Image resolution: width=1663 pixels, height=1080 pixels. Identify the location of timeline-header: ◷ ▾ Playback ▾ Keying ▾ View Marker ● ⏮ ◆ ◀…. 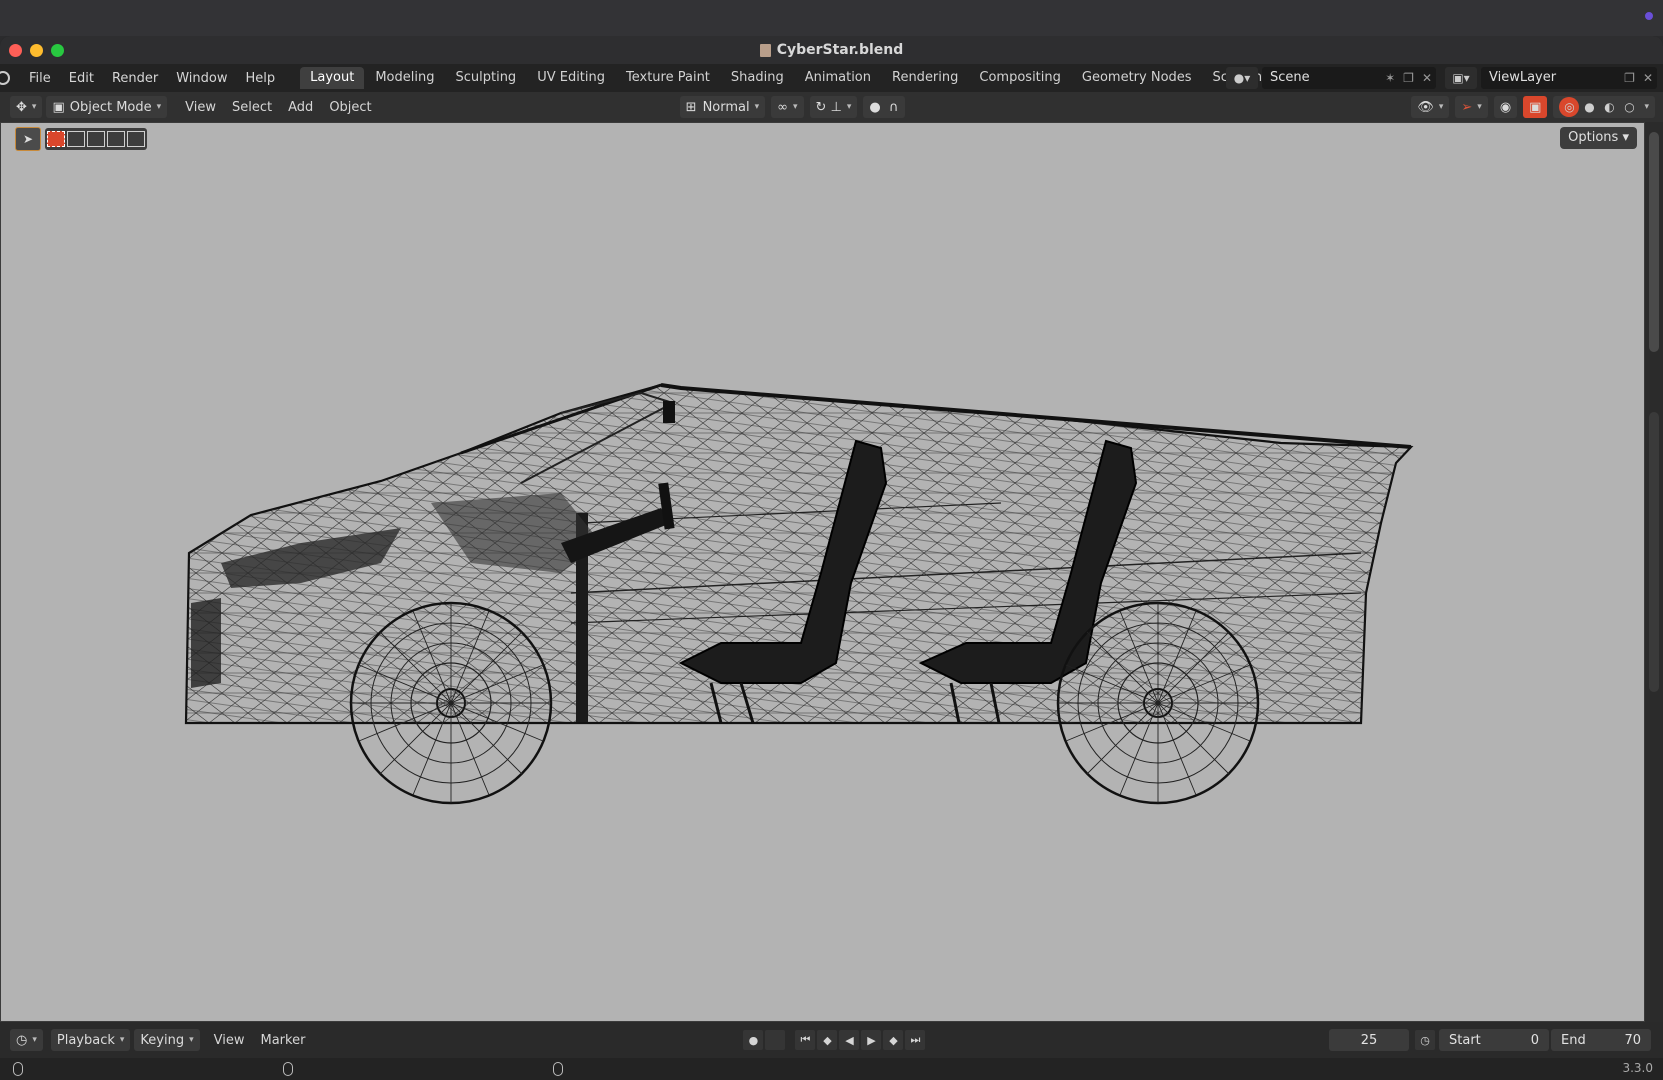
(831, 1040).